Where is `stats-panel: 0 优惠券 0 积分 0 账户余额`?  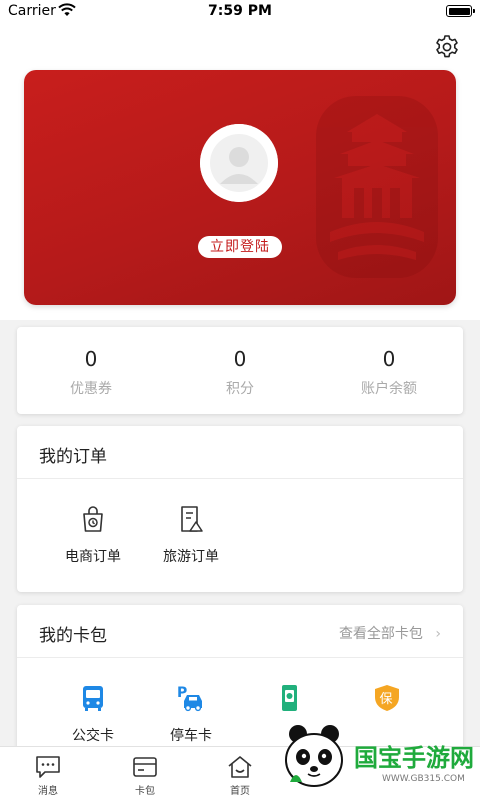
stats-panel: 0 优惠券 0 积分 0 账户余额 is located at coordinates (240, 370).